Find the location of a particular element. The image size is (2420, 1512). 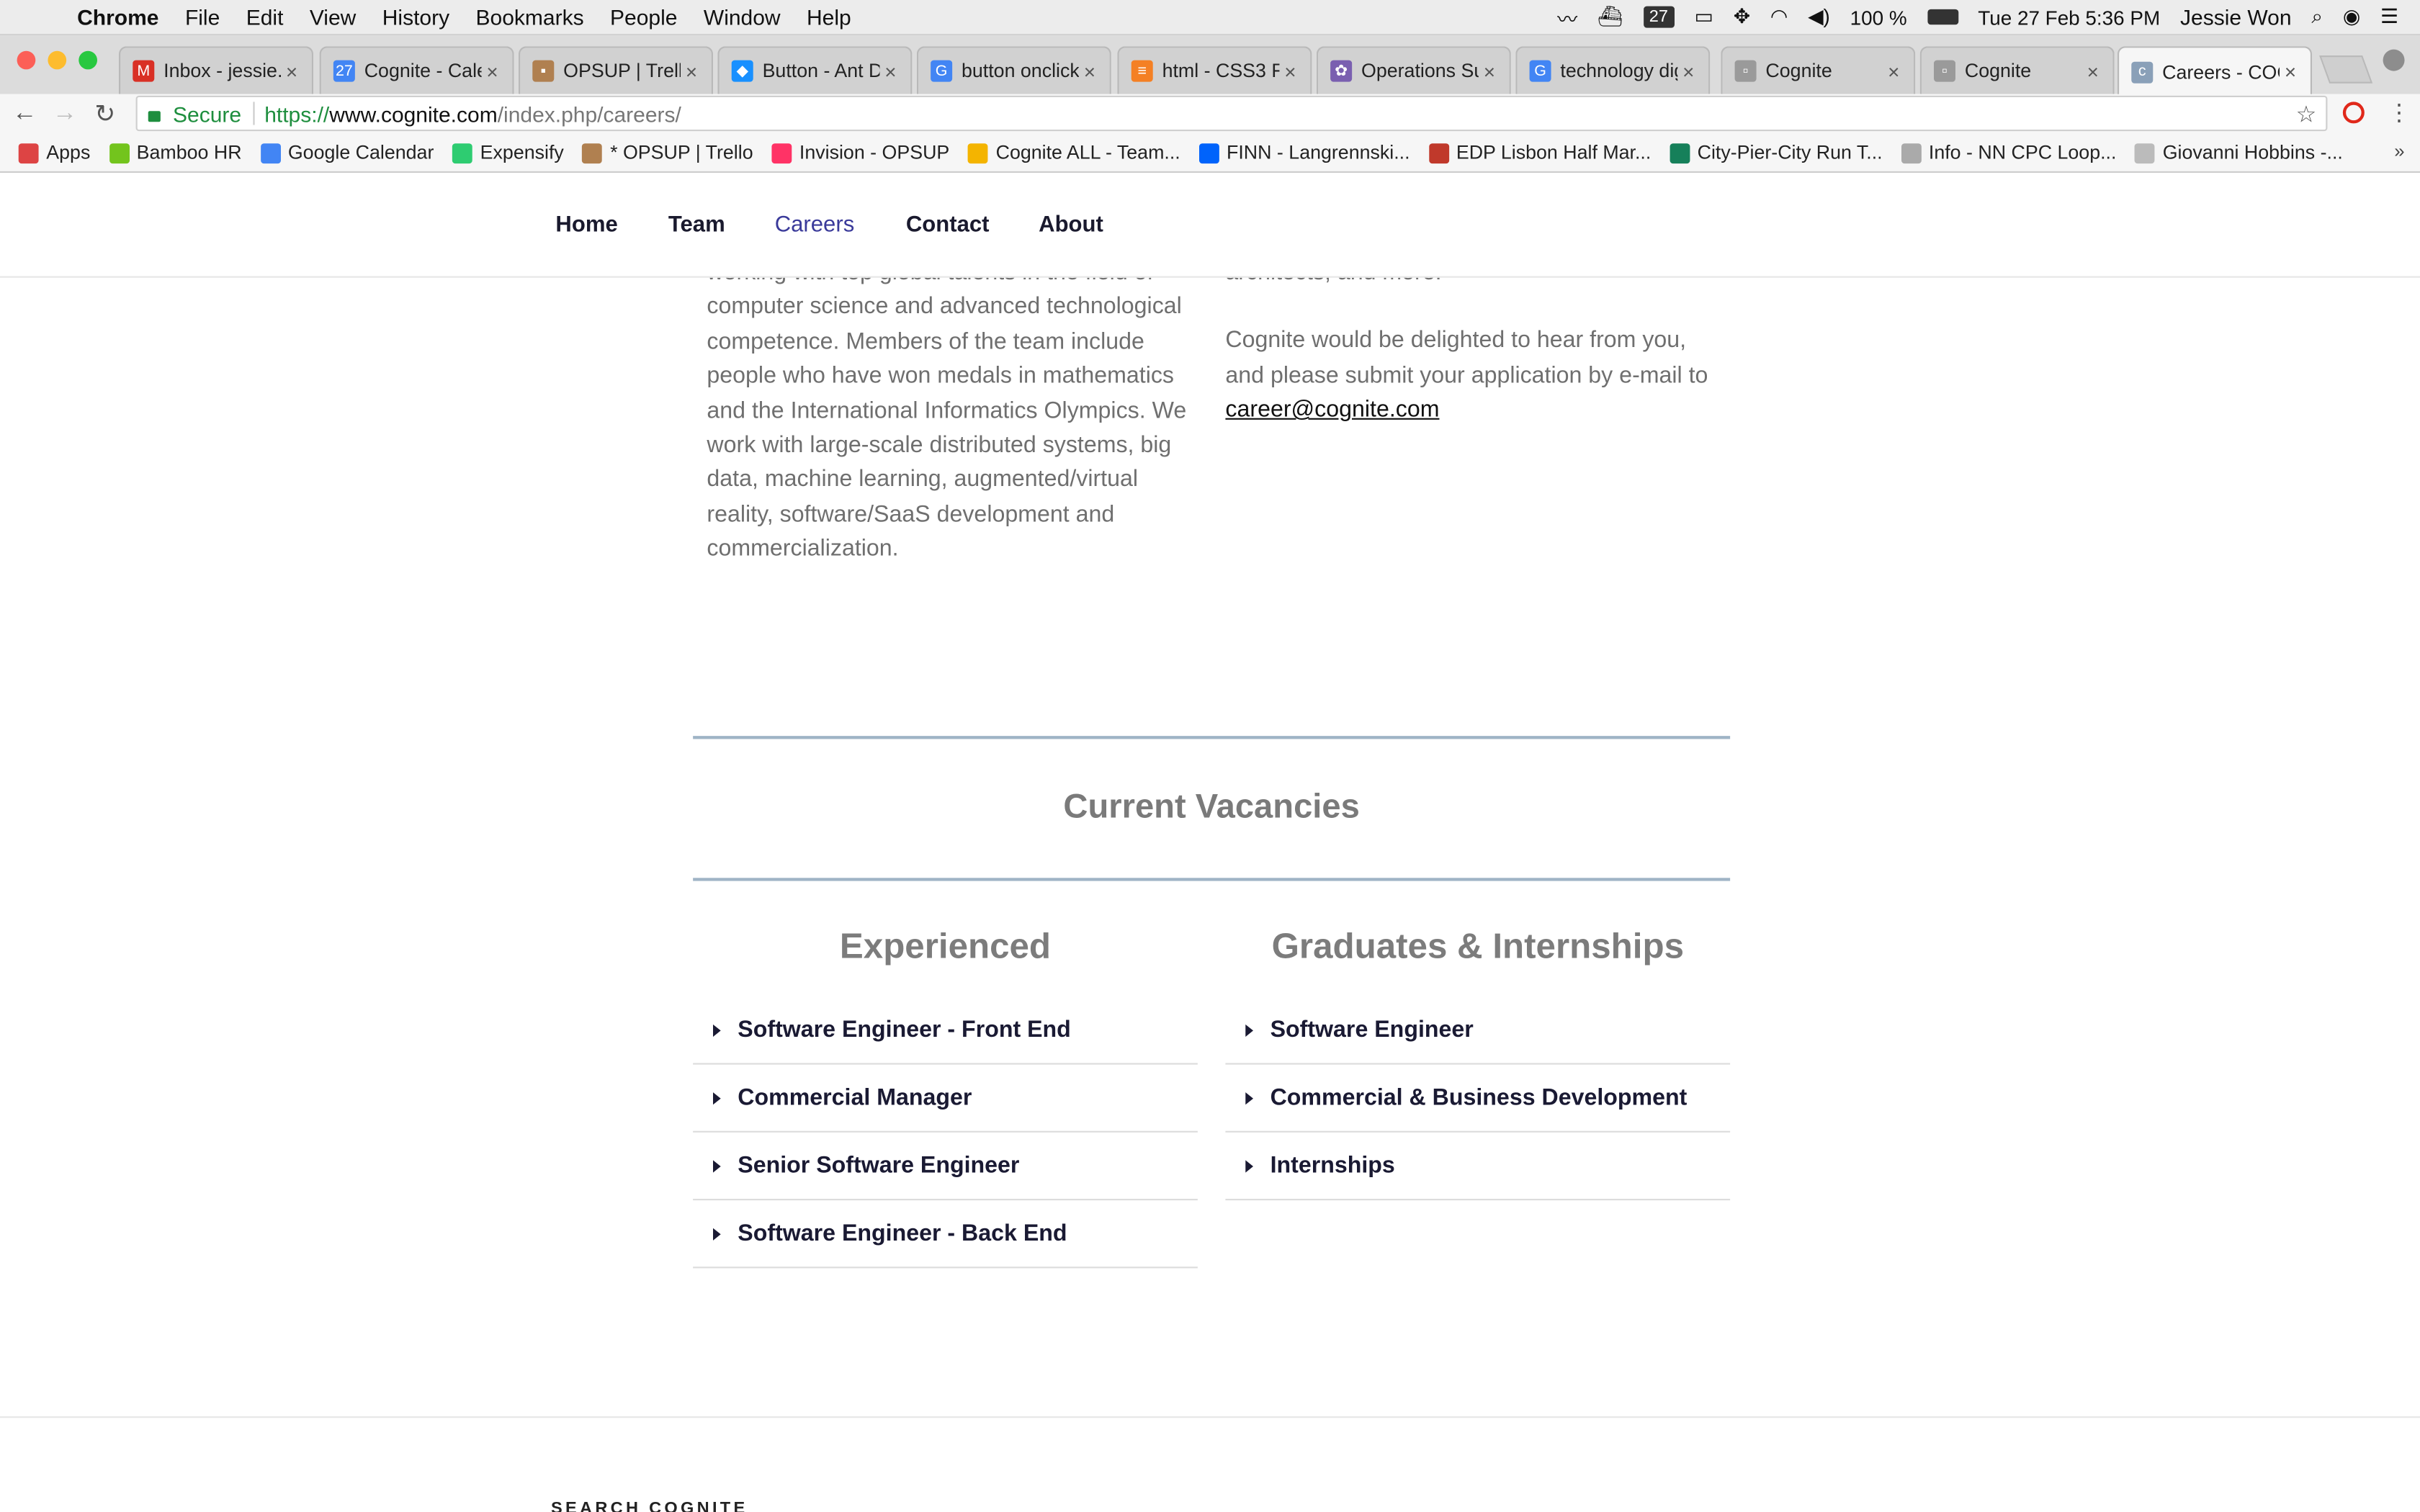

browser-tab: Gtechnology dig × is located at coordinates (1613, 70).